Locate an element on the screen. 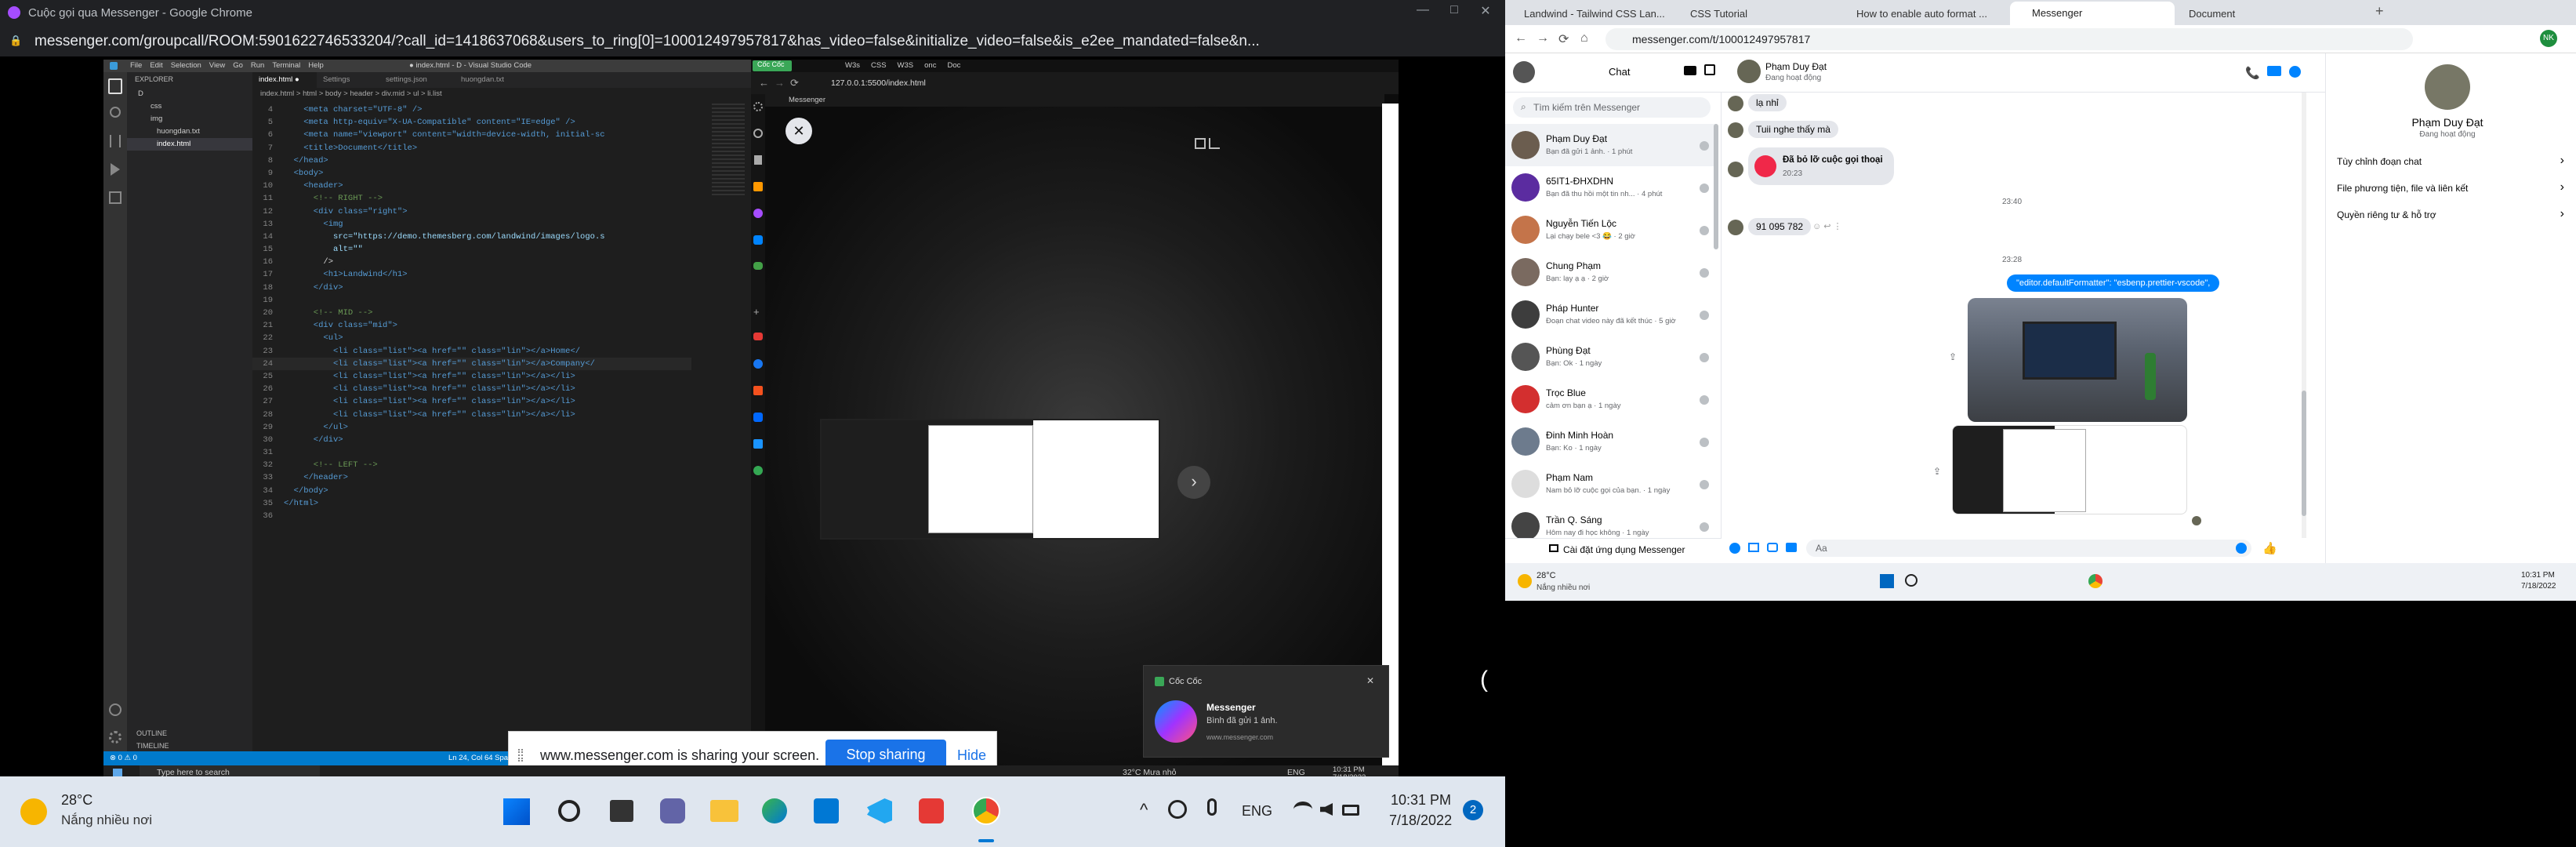  right-reload-icon: ⟳ is located at coordinates (1563, 39).